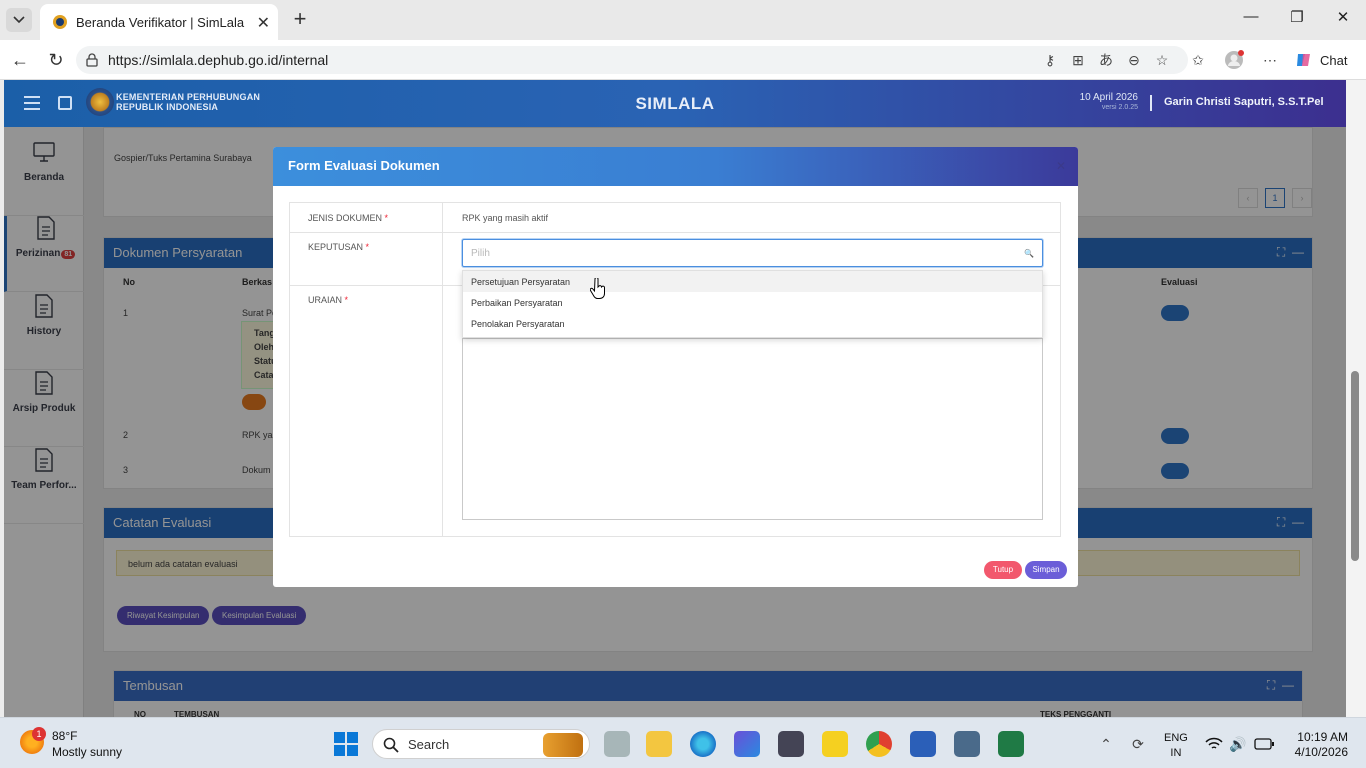  What do you see at coordinates (32, 103) in the screenshot?
I see `hamburger-menu-icon` at bounding box center [32, 103].